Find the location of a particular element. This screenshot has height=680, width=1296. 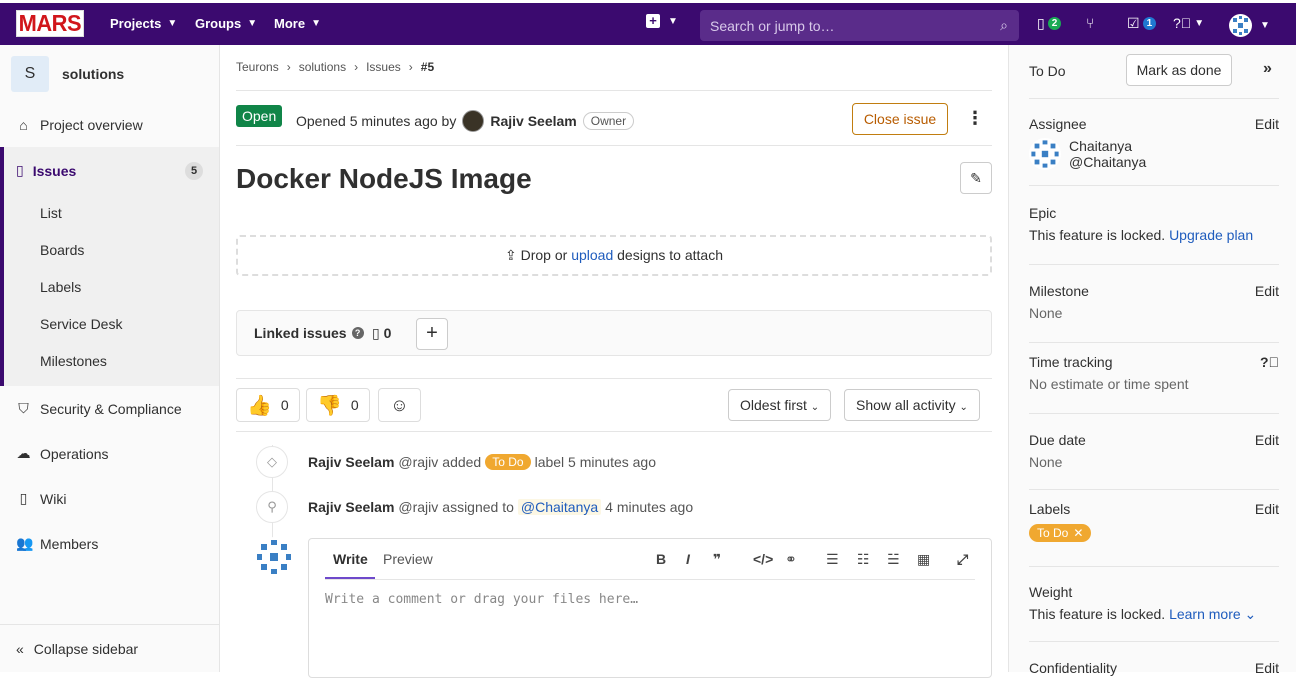

users-icon: 👥 is located at coordinates (25, 543).